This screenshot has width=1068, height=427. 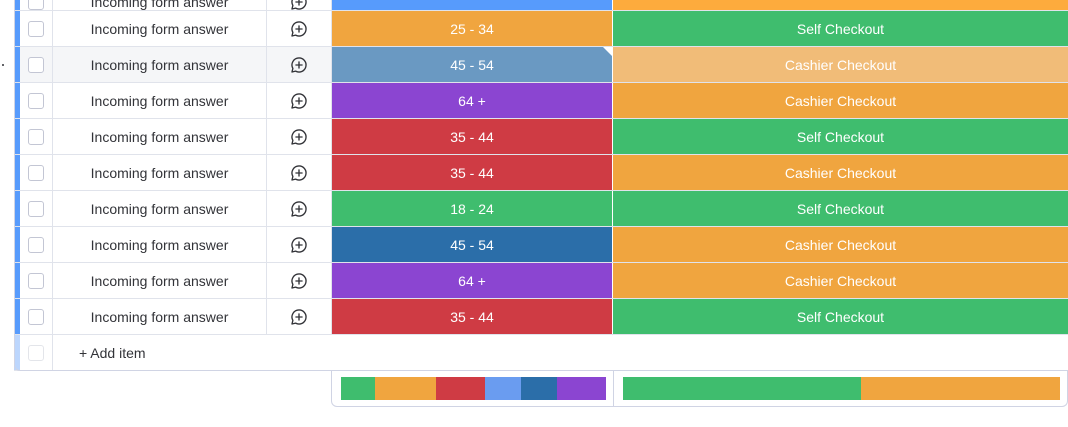 I want to click on age-summary-bar, so click(x=473, y=388).